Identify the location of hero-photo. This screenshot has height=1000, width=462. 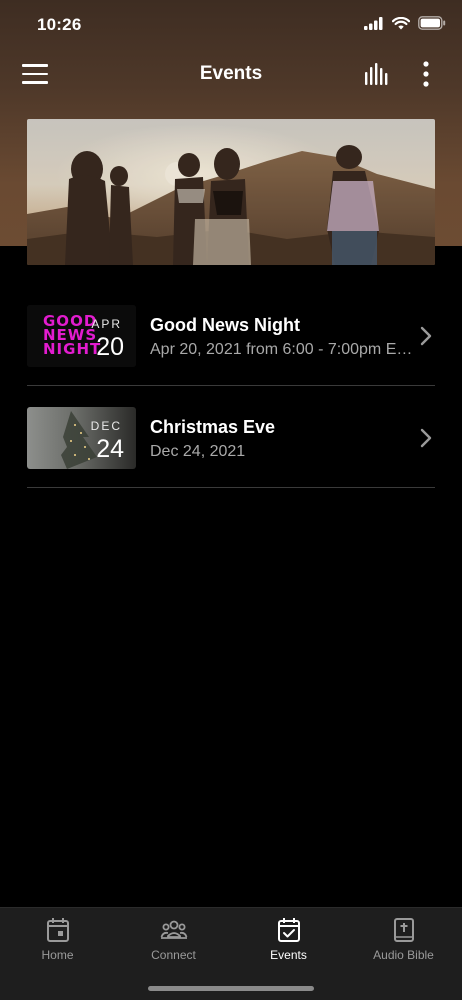
(231, 192).